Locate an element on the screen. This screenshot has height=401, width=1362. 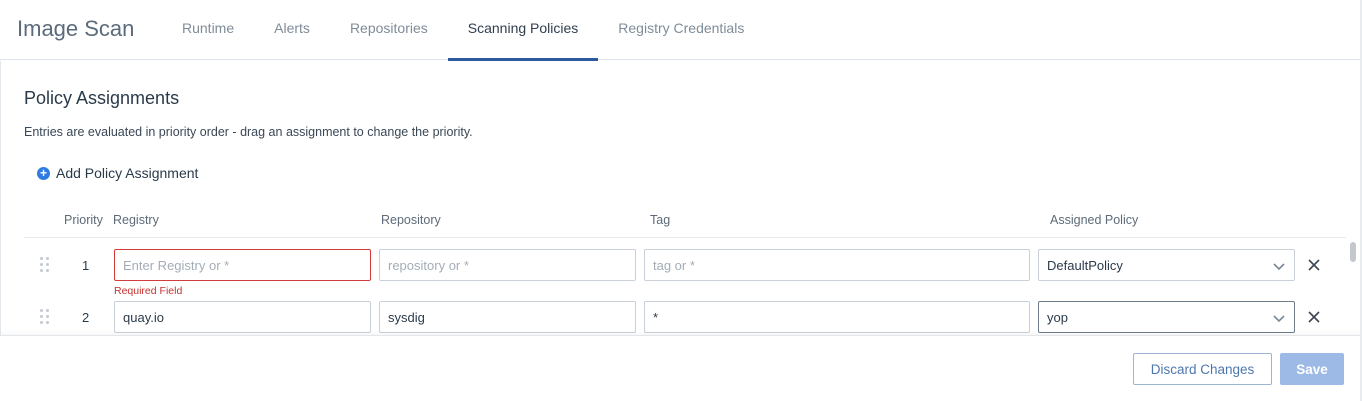
save-button: Save is located at coordinates (1312, 369).